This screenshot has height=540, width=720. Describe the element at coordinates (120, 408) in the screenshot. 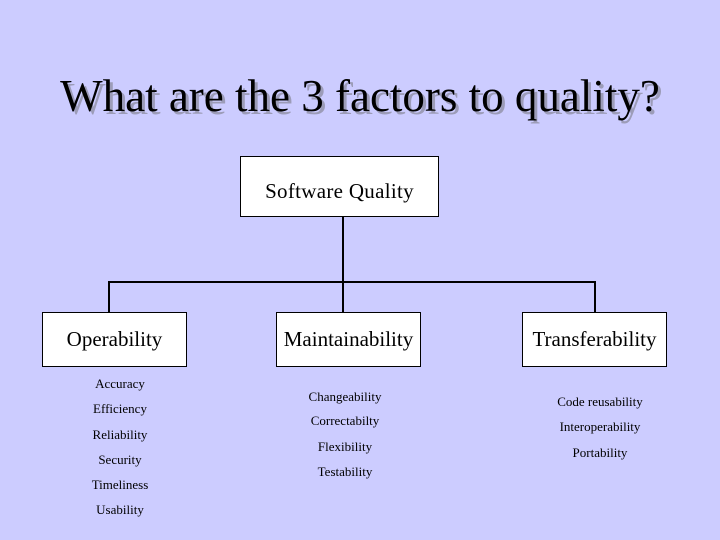

I see `subfactor-item: Efficiency` at that location.